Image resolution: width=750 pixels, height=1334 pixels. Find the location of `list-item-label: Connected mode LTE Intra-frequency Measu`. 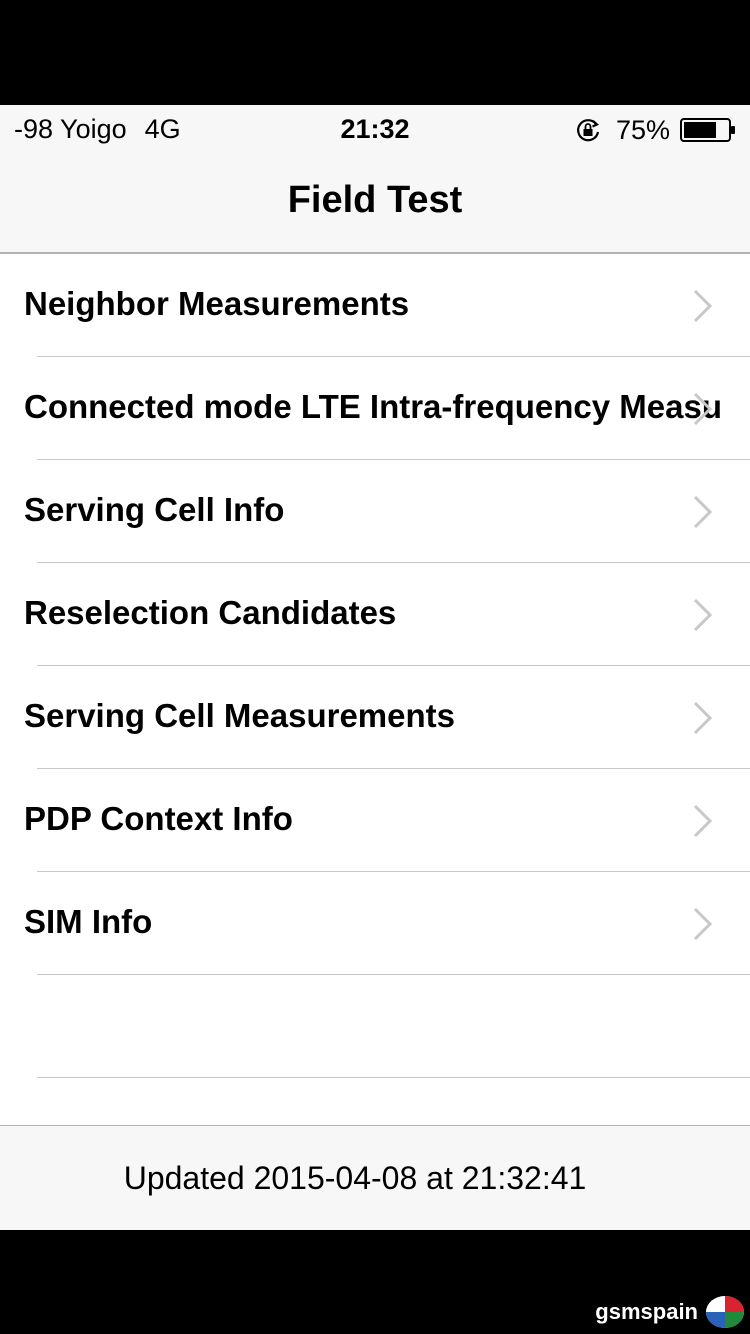

list-item-label: Connected mode LTE Intra-frequency Measu is located at coordinates (373, 406).